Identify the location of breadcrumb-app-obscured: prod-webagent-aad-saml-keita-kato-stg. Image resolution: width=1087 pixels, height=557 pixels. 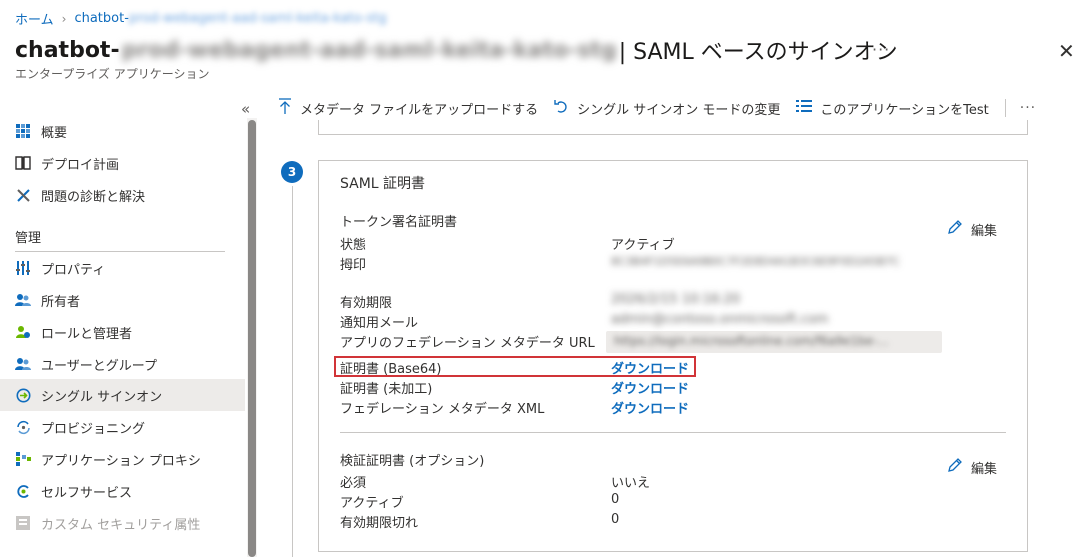
(257, 18).